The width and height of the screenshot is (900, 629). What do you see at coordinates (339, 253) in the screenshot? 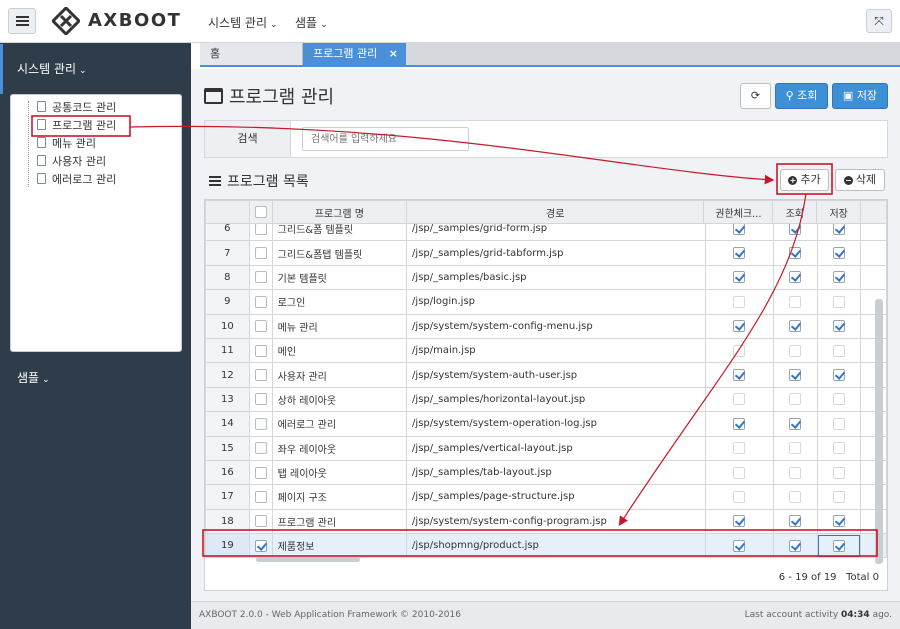
I see `program-name-cell: 그리드&폼탭 템플릿` at bounding box center [339, 253].